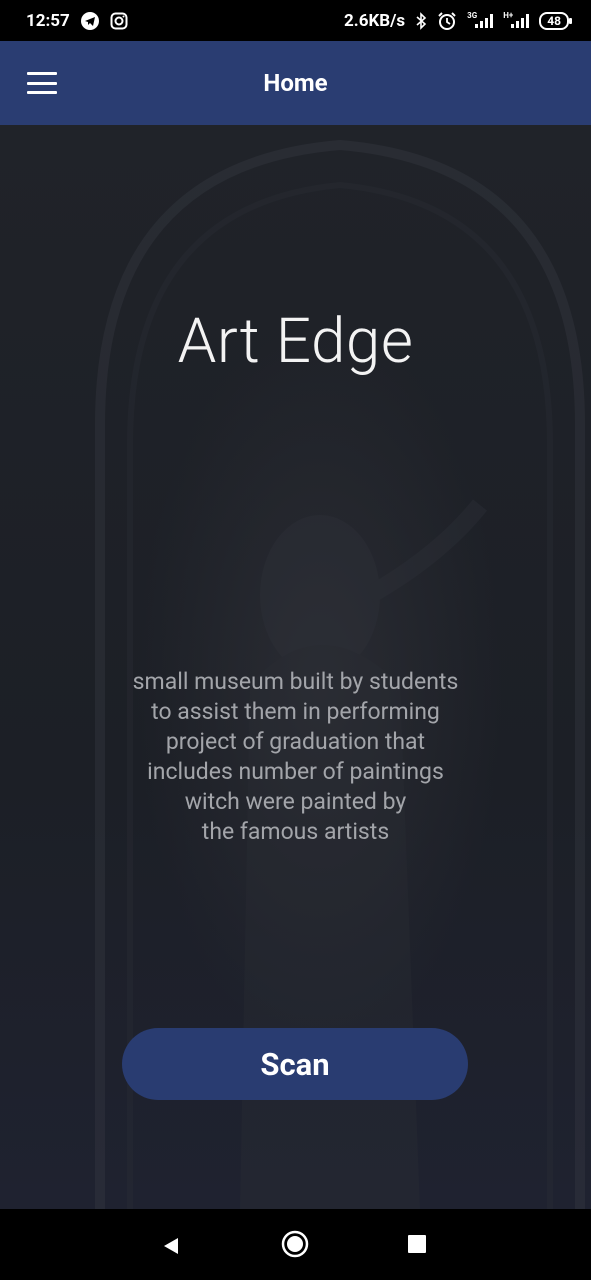 Image resolution: width=591 pixels, height=1280 pixels. I want to click on page-title: Home, so click(295, 83).